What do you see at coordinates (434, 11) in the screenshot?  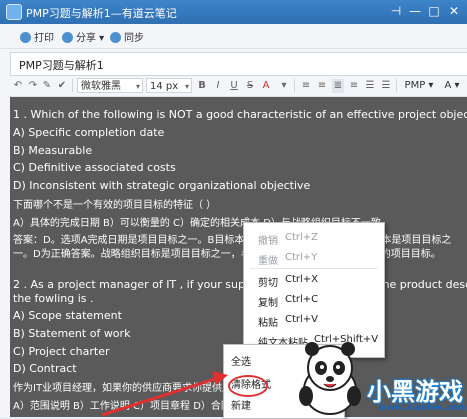 I see `maximize-button: □` at bounding box center [434, 11].